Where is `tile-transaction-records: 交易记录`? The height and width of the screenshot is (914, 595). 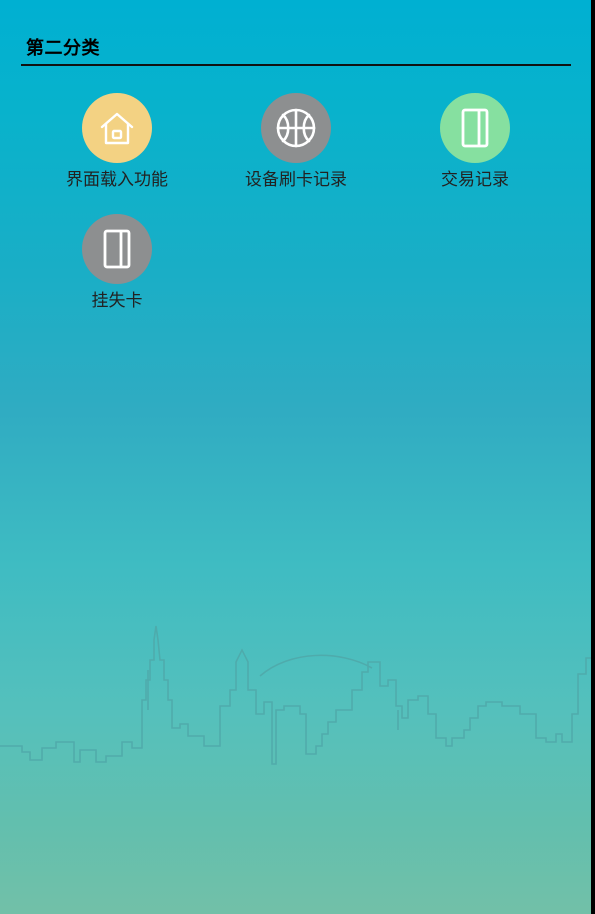 tile-transaction-records: 交易记录 is located at coordinates (475, 141).